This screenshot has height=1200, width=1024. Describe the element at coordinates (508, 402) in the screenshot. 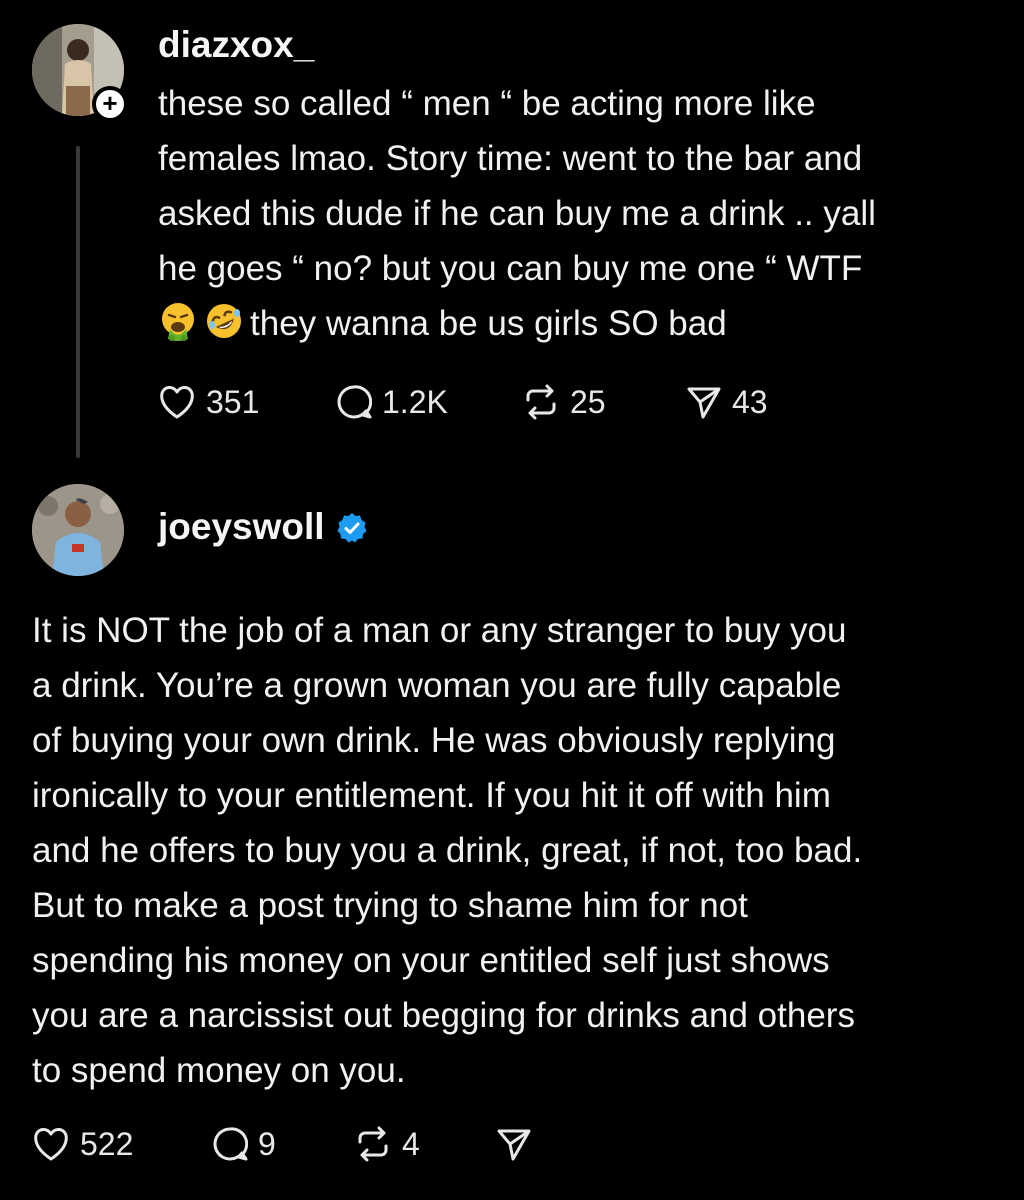

I see `action-bar: 351 1.2K 25 43` at that location.